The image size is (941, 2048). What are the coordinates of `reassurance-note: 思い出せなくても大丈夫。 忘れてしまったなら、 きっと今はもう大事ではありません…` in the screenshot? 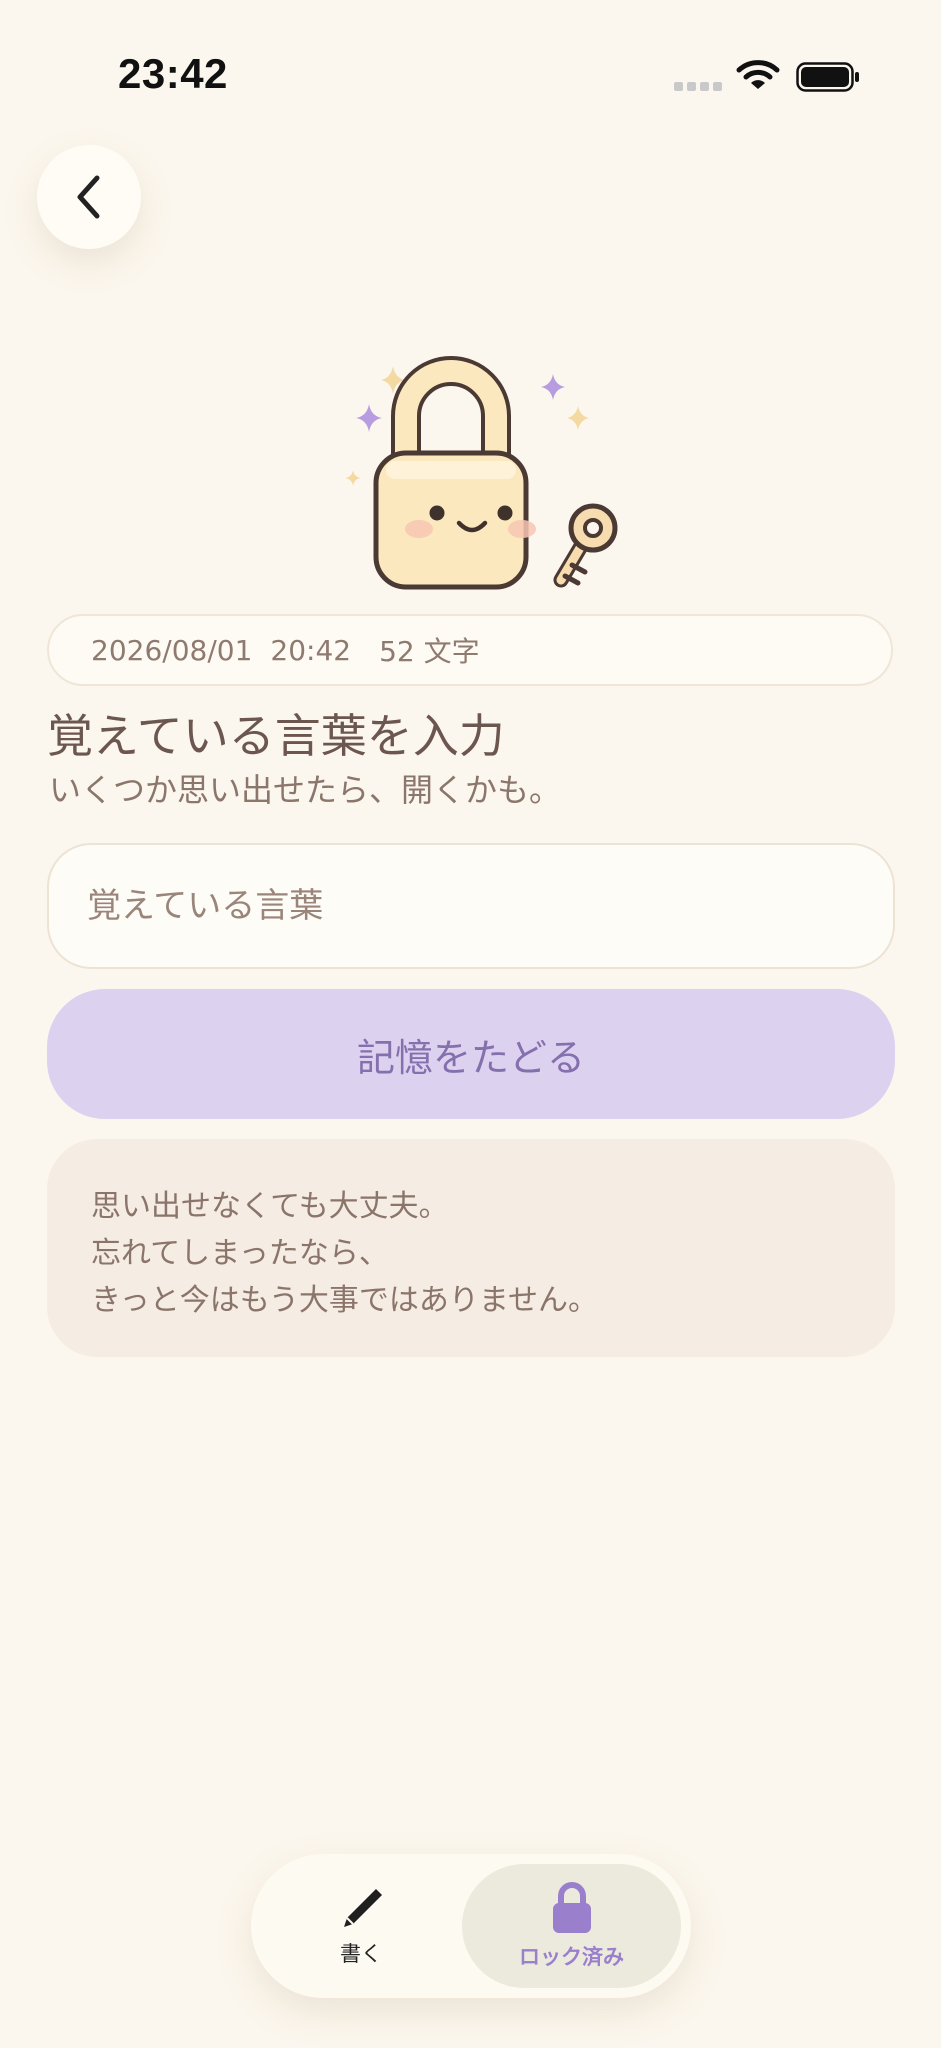 It's located at (471, 1248).